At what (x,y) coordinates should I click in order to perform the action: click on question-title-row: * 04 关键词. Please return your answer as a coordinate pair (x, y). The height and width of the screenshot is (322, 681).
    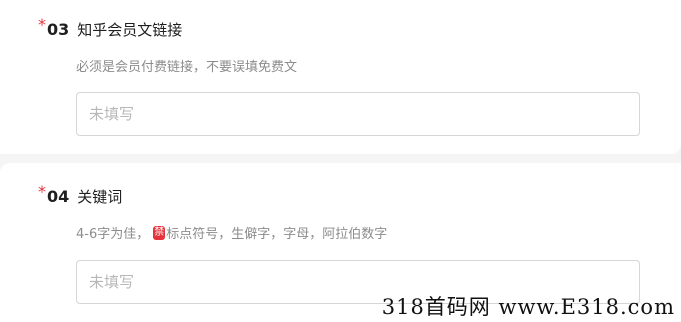
    Looking at the image, I should click on (80, 195).